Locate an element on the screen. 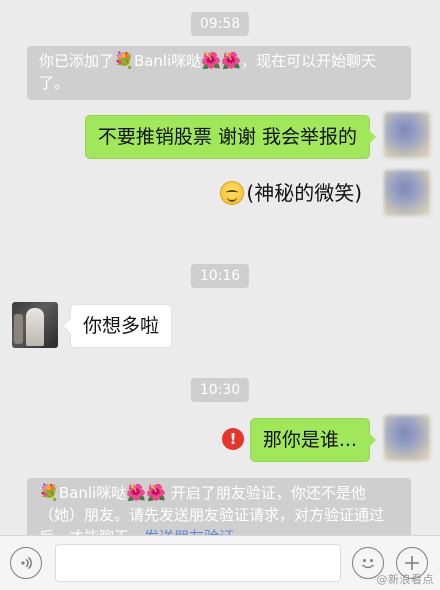 The width and height of the screenshot is (440, 590). input-bar: @新浪看点 is located at coordinates (220, 562).